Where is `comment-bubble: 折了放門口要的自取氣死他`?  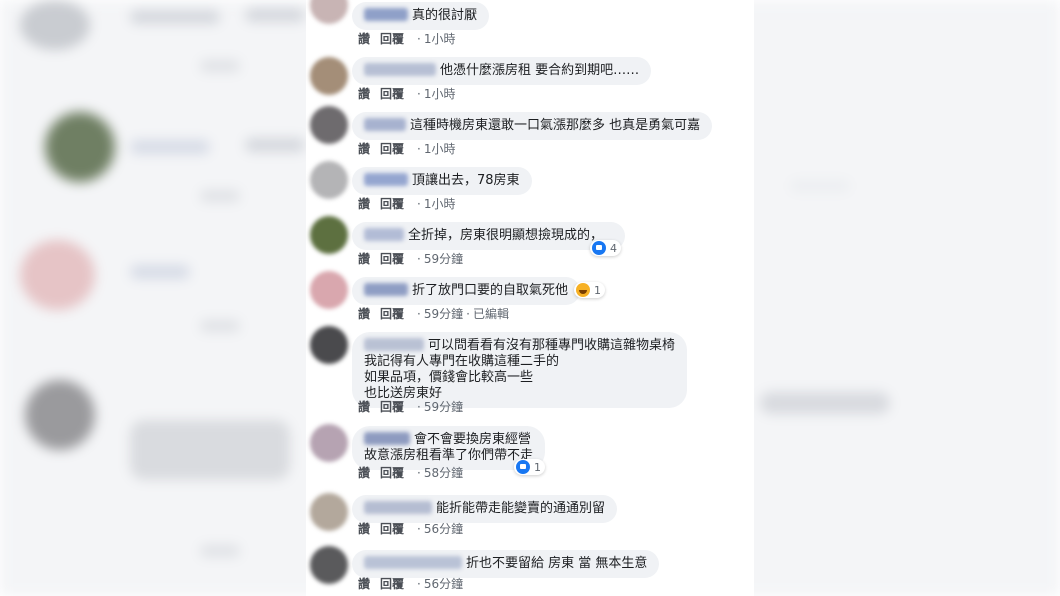
comment-bubble: 折了放門口要的自取氣死他 is located at coordinates (466, 291).